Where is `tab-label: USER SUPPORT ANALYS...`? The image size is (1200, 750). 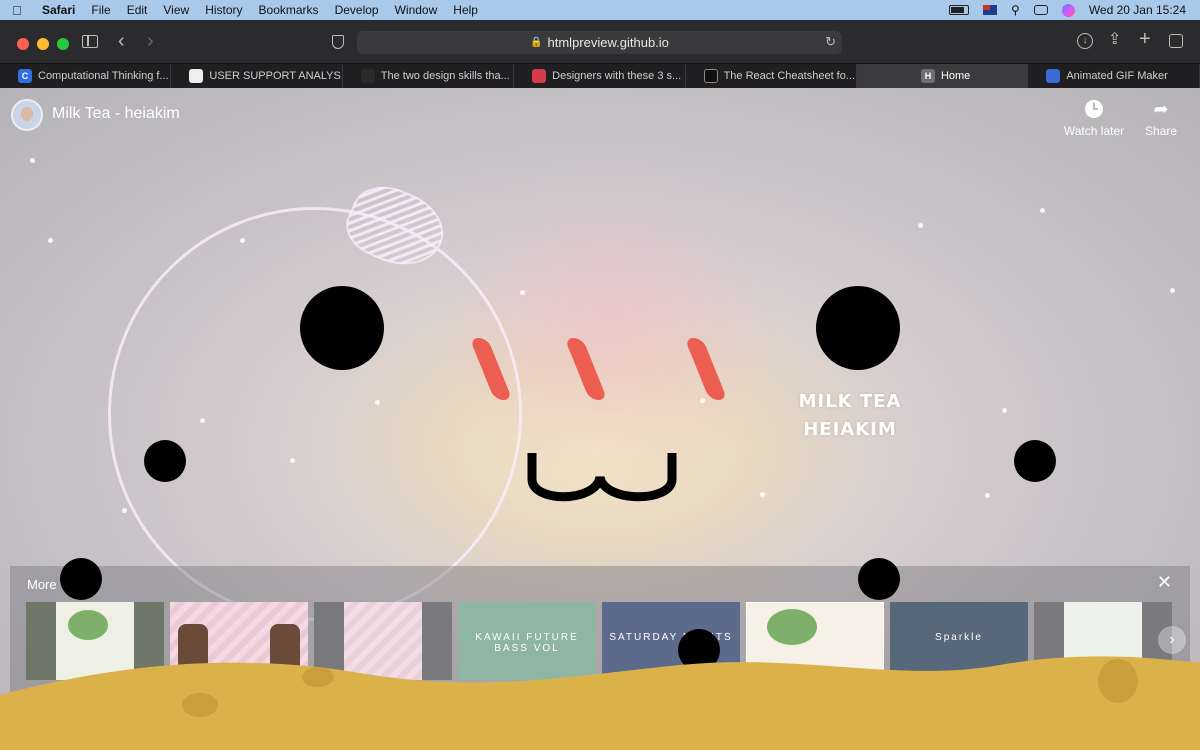
tab-label: USER SUPPORT ANALYS... is located at coordinates (276, 76).